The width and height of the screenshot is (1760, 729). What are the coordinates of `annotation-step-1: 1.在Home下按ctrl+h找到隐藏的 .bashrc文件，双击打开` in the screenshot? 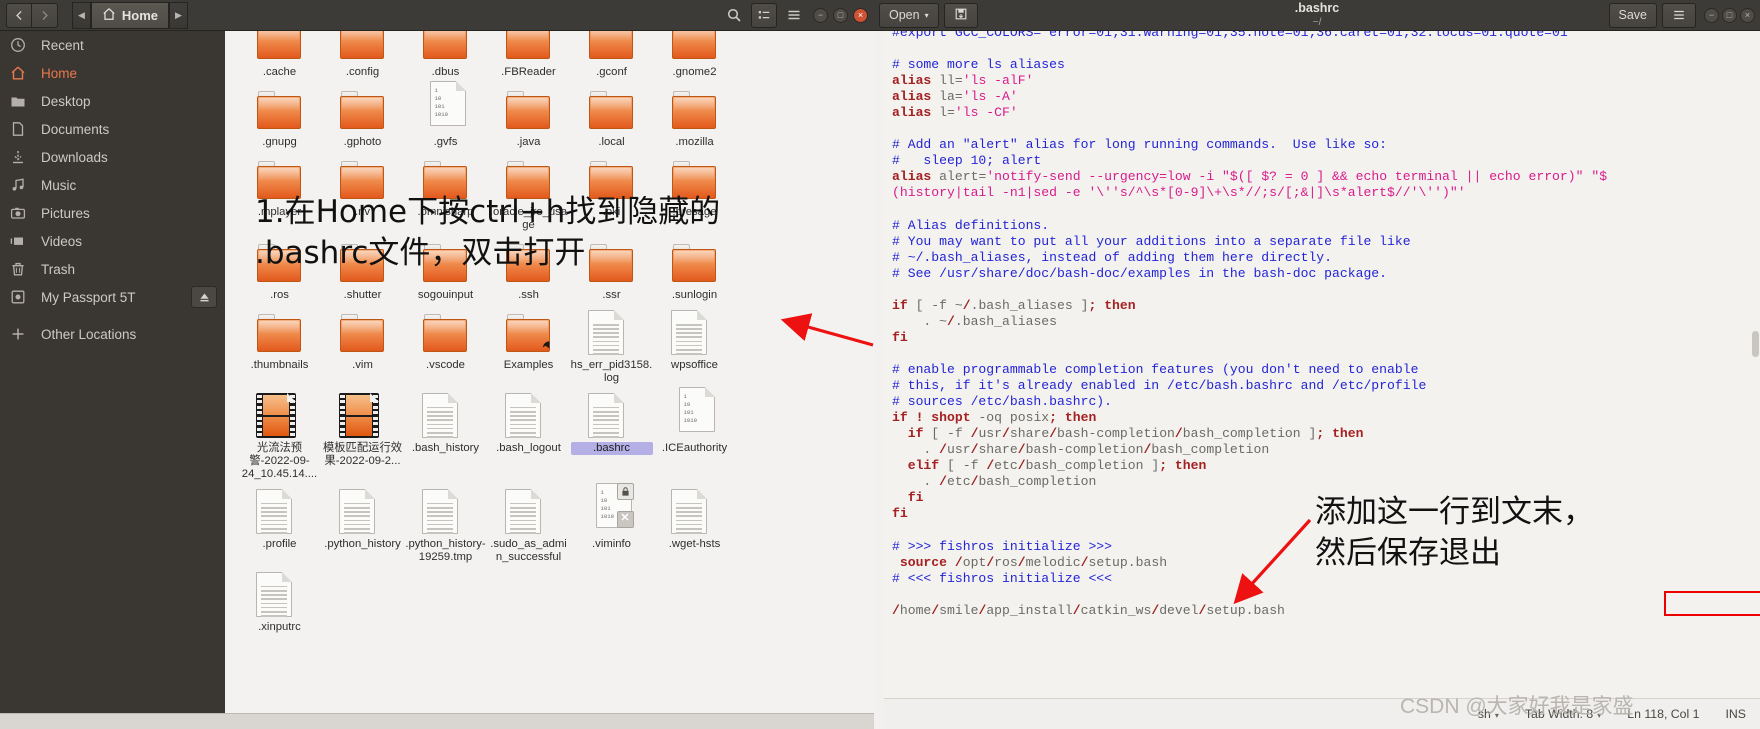 It's located at (488, 232).